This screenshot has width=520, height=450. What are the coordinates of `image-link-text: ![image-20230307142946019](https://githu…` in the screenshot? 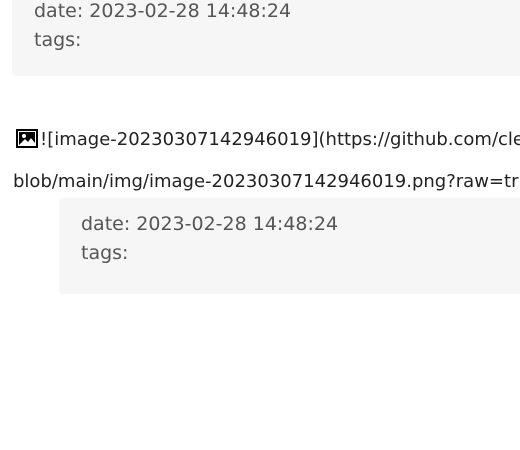 It's located at (280, 139).